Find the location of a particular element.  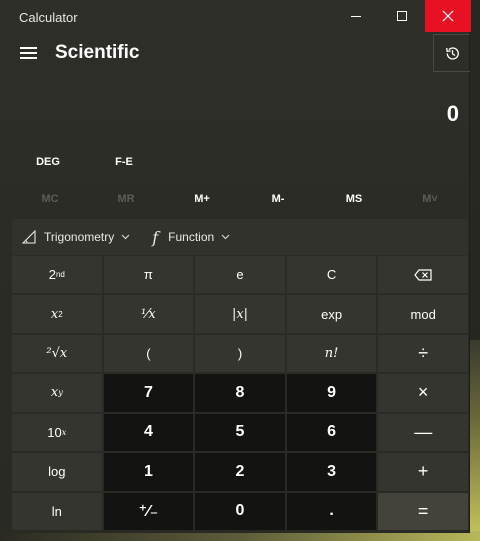

triangle-icon is located at coordinates (29, 237).